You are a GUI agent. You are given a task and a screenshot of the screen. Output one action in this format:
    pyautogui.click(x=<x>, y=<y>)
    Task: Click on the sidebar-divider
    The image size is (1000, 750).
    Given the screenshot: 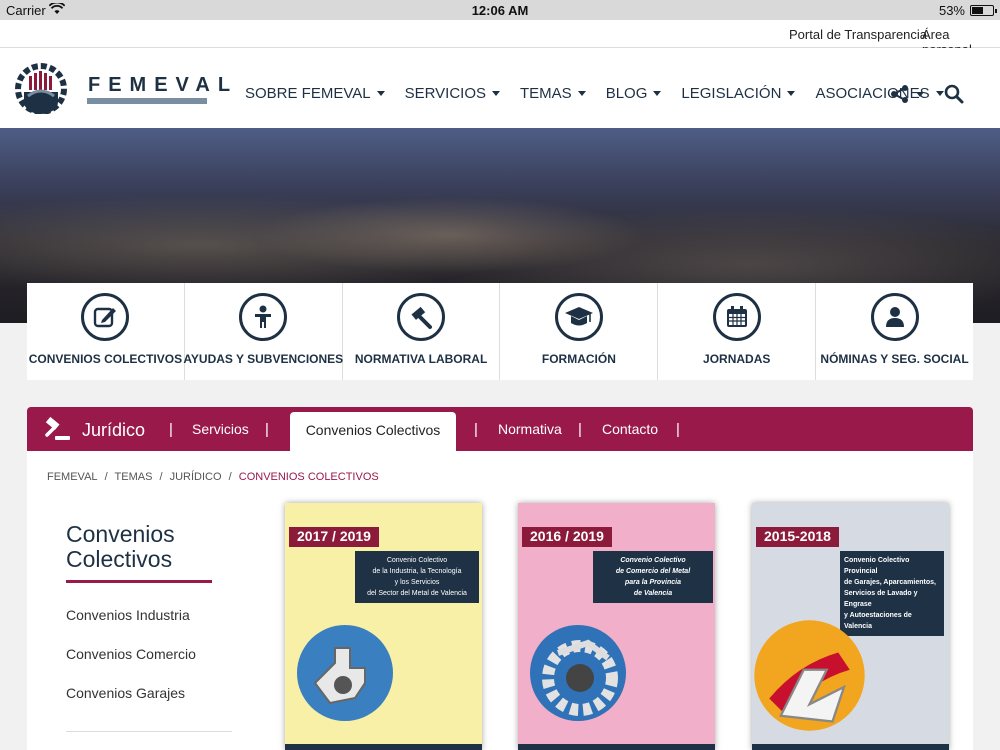 What is the action you would take?
    pyautogui.click(x=149, y=731)
    